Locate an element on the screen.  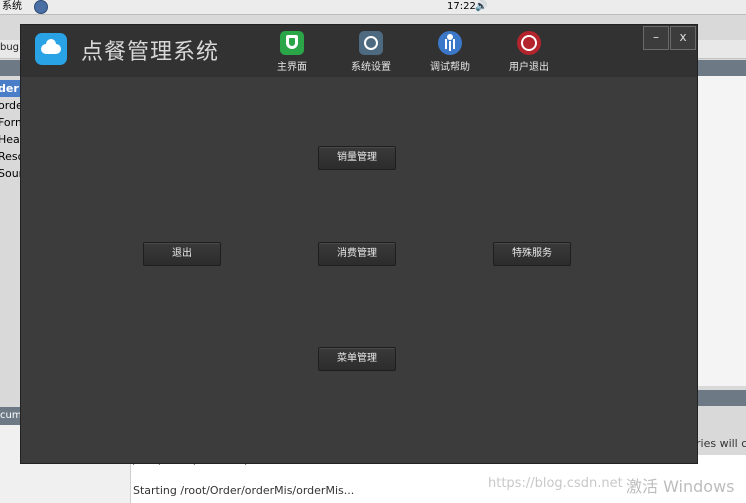
system-menu: 系统 is located at coordinates (12, 6).